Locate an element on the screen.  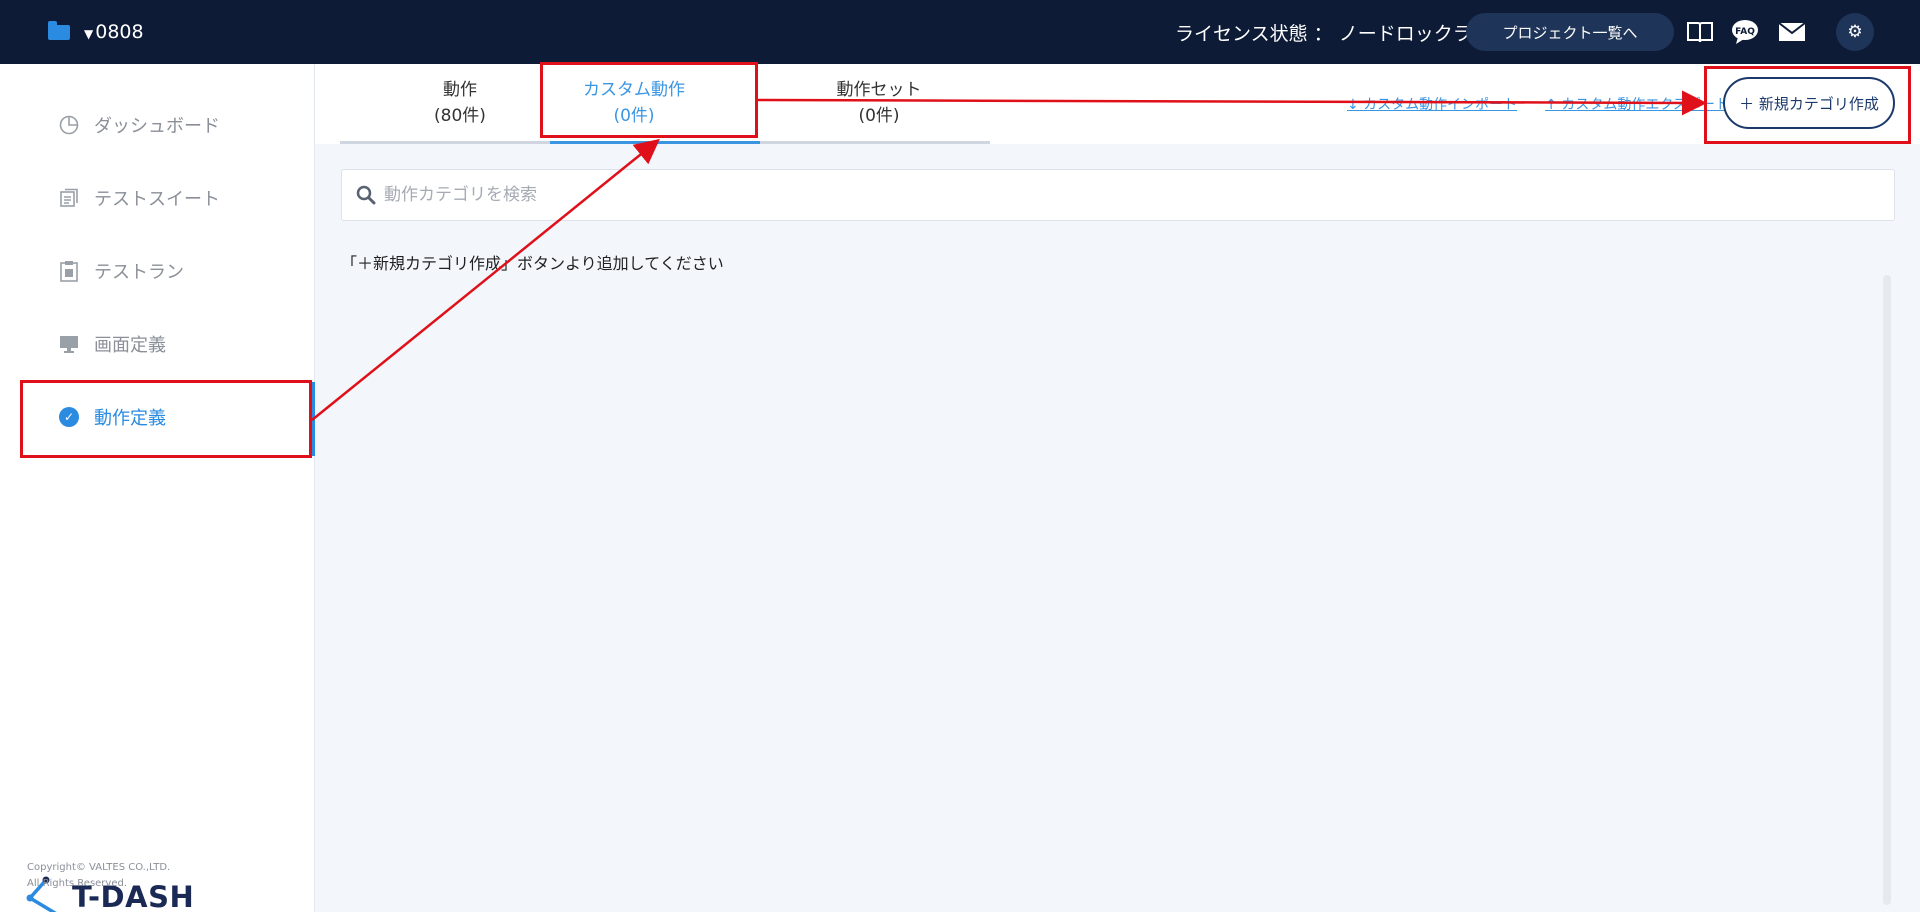
tab-active-underline is located at coordinates (655, 142).